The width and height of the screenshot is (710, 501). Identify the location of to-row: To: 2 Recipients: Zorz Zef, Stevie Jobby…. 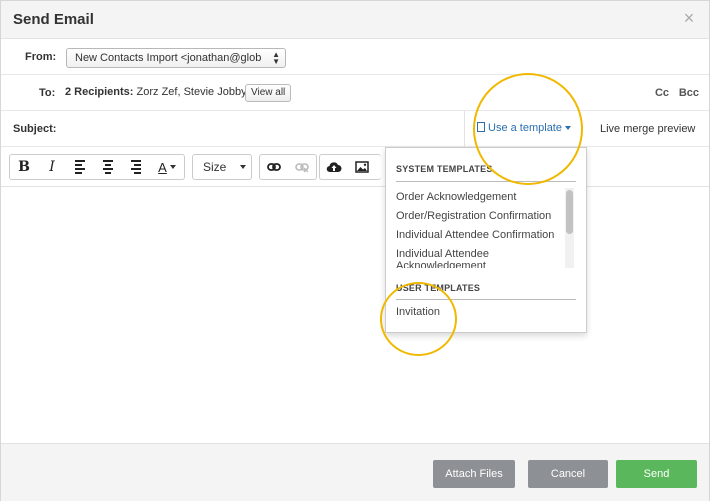
(355, 93).